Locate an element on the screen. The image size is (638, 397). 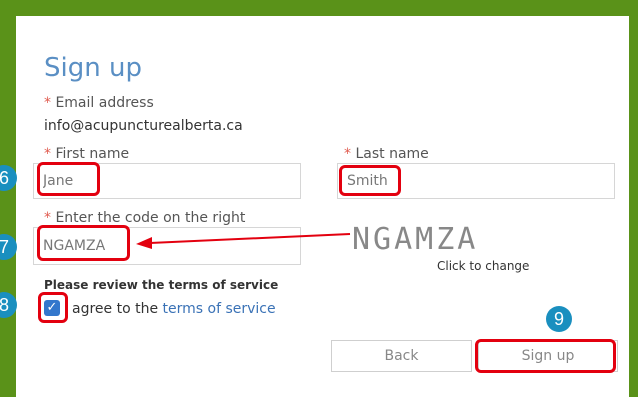
email-label: * Email address is located at coordinates (99, 103).